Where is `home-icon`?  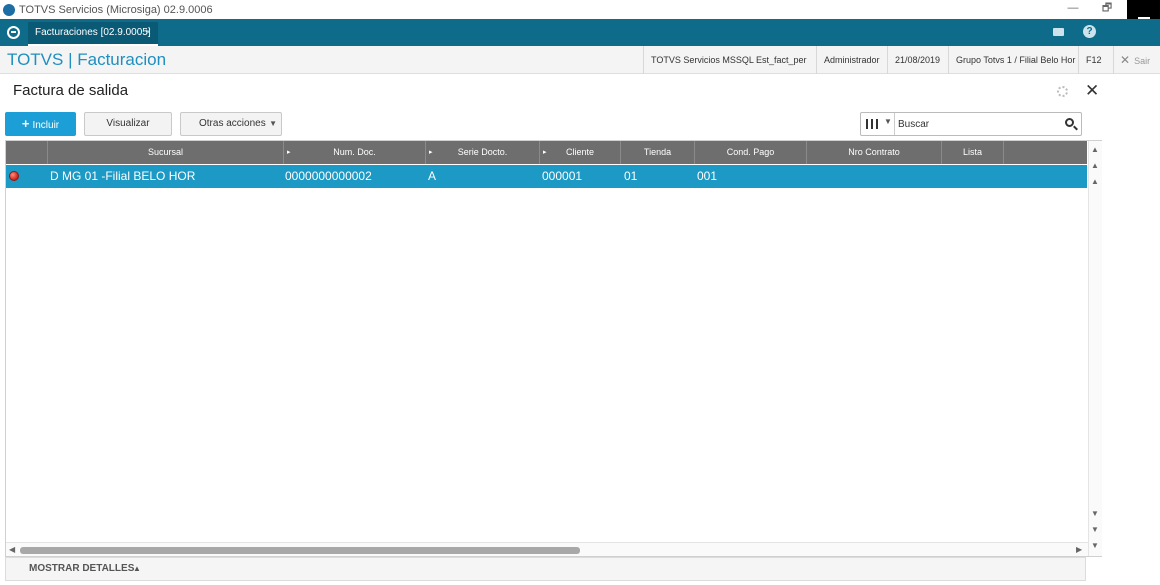
home-icon is located at coordinates (13, 32).